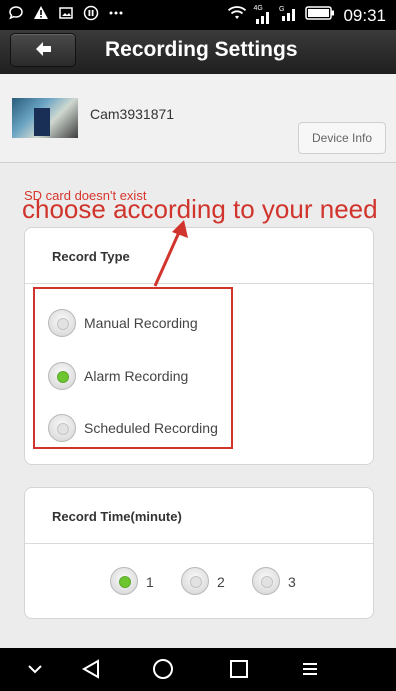 Image resolution: width=396 pixels, height=691 pixels. I want to click on chevron-down-icon, so click(35, 671).